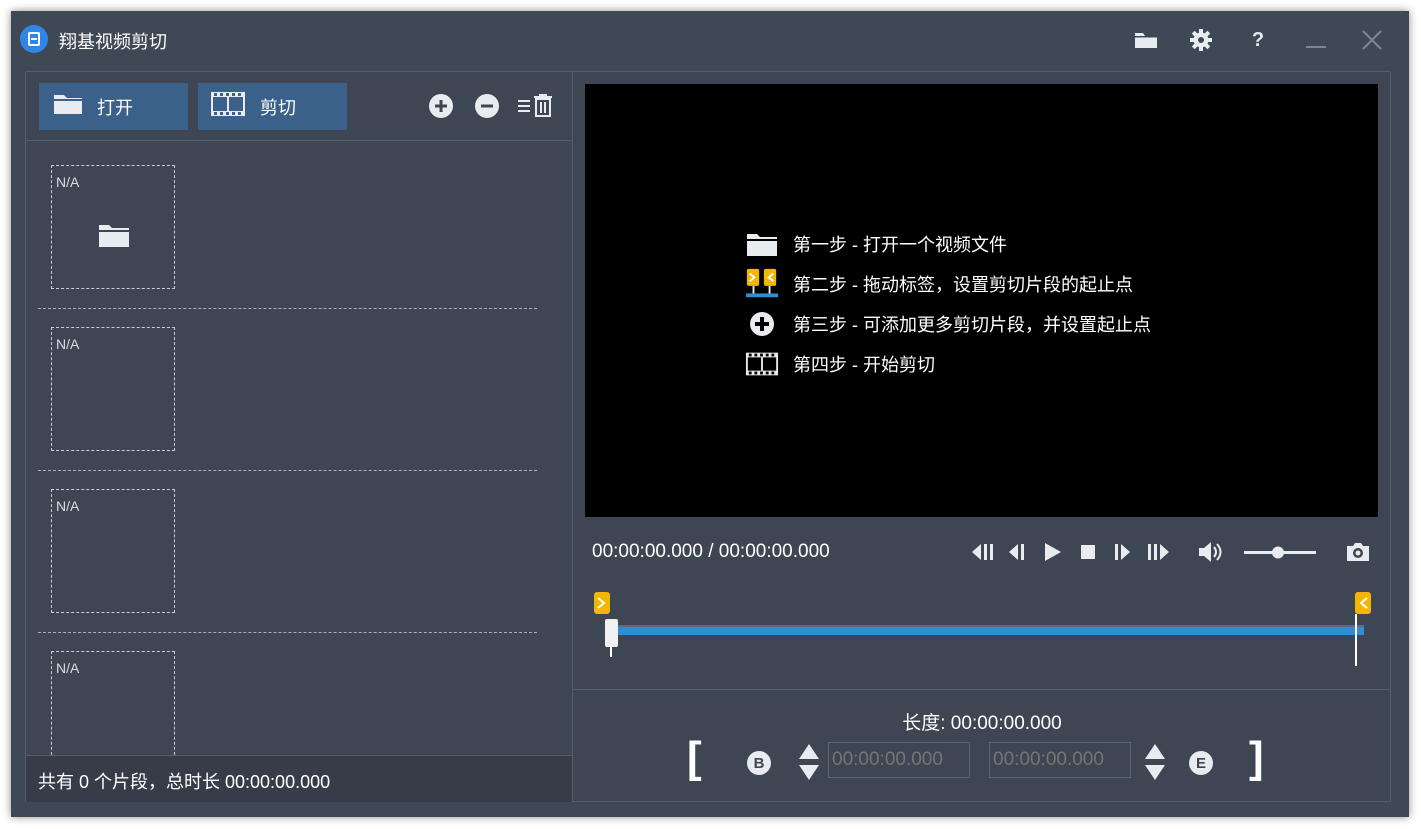  I want to click on end-icon: E, so click(1201, 763).